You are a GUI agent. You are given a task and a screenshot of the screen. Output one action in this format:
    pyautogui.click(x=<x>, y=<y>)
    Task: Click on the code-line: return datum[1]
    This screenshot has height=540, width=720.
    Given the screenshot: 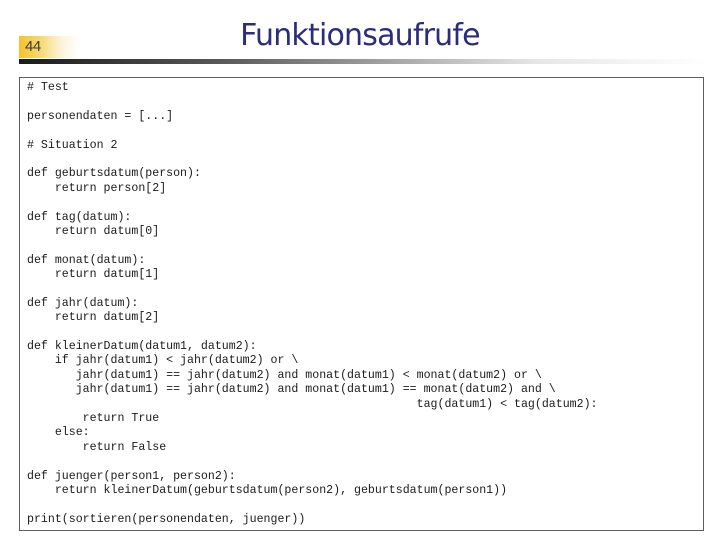 What is the action you would take?
    pyautogui.click(x=93, y=275)
    